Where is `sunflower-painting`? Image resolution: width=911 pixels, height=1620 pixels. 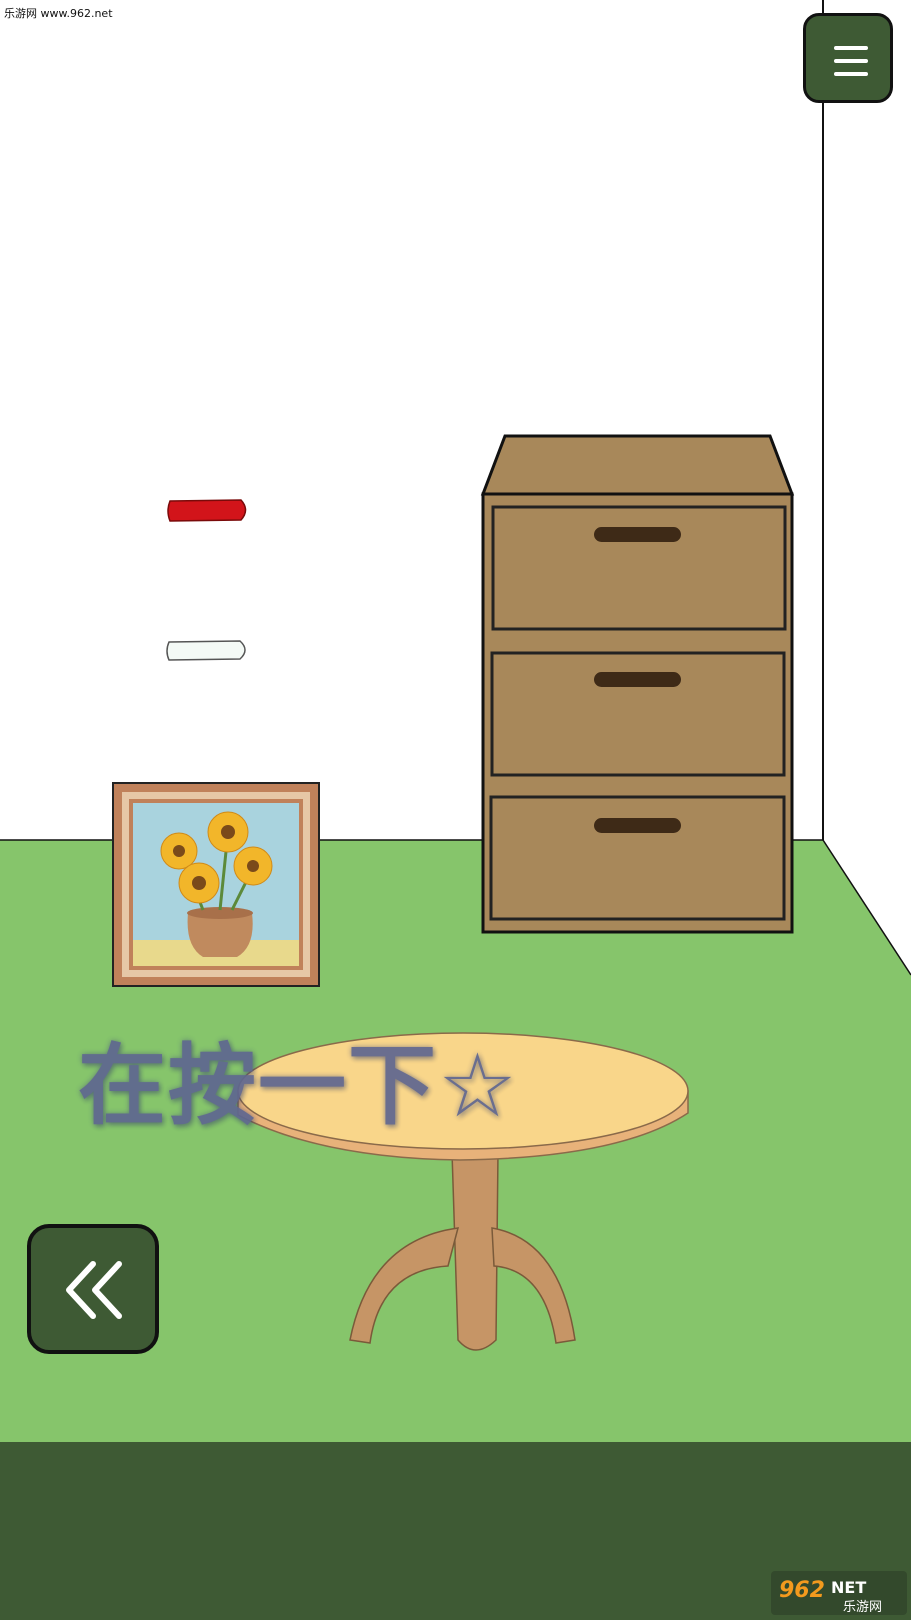 sunflower-painting is located at coordinates (216, 884).